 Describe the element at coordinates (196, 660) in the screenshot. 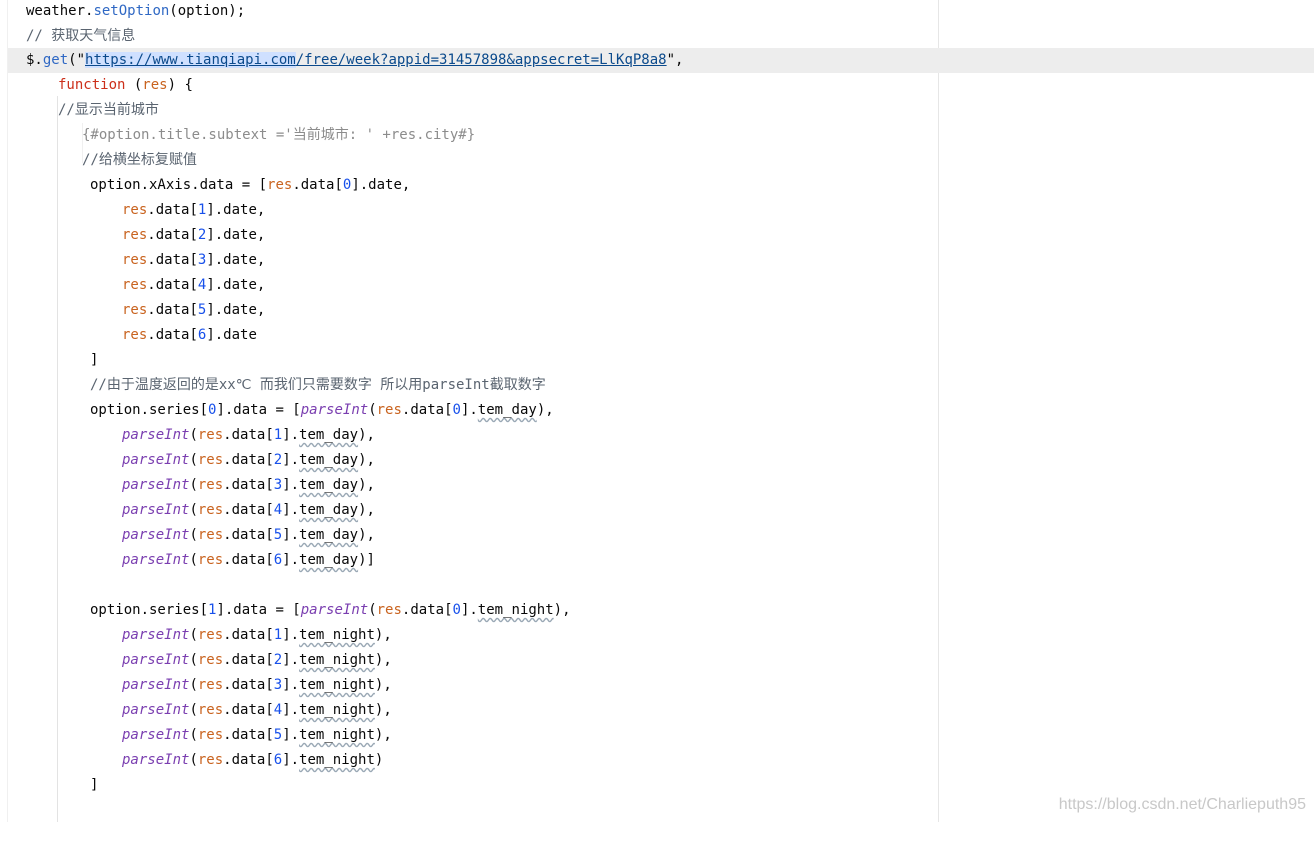

I see `code-line: parseInt(res.data[2].tem_night),` at that location.